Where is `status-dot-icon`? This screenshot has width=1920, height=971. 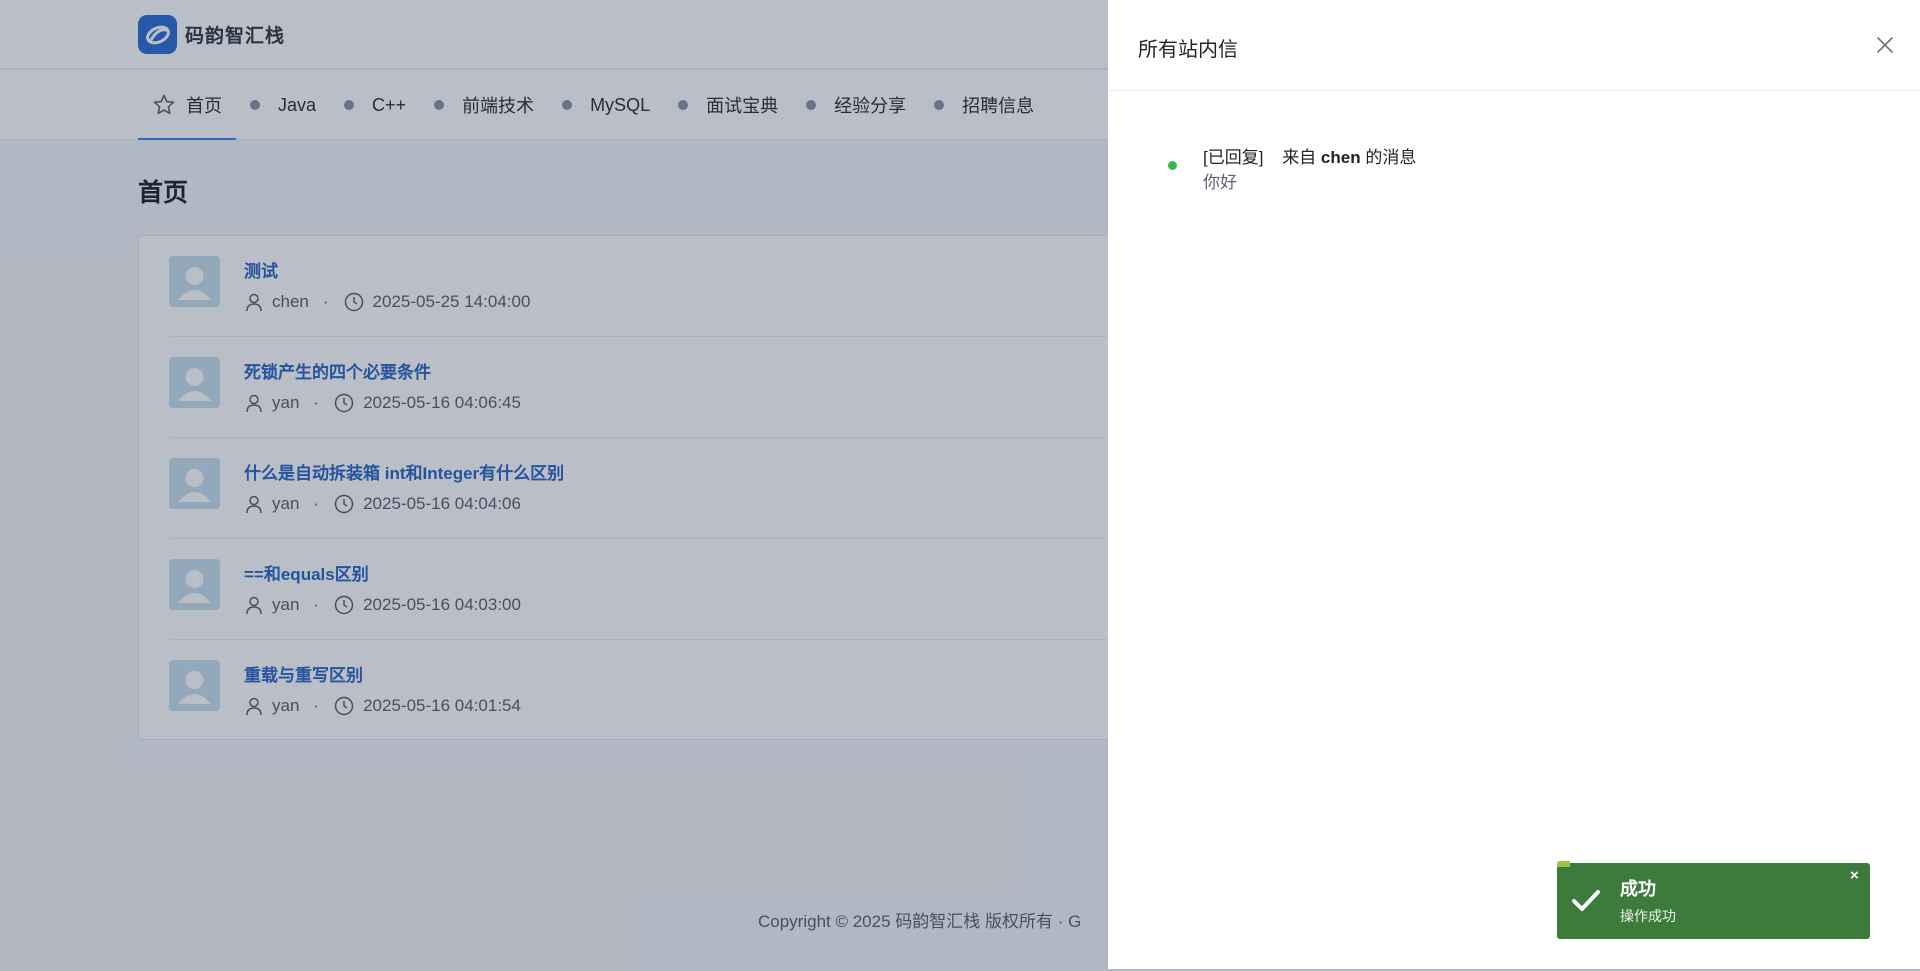 status-dot-icon is located at coordinates (1172, 165).